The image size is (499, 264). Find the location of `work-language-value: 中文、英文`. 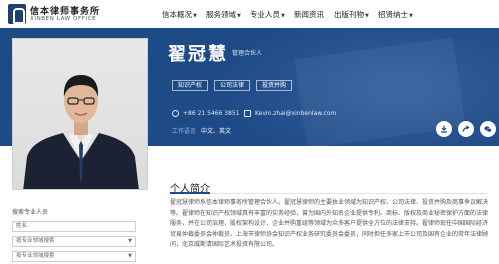

work-language-value: 中文、英文 is located at coordinates (216, 131).